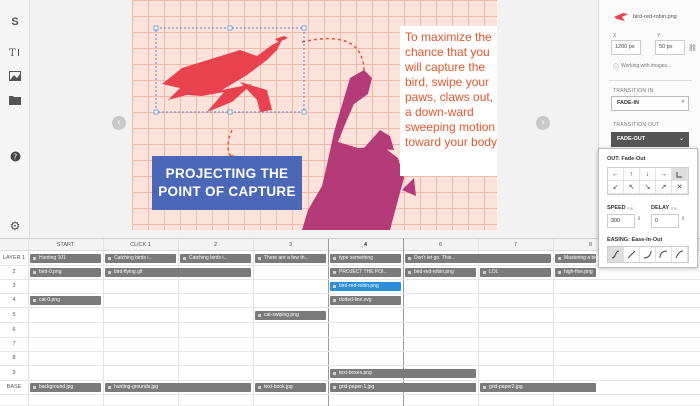 This screenshot has width=700, height=406. Describe the element at coordinates (628, 103) in the screenshot. I see `transition-in-value: FADE-IN` at that location.